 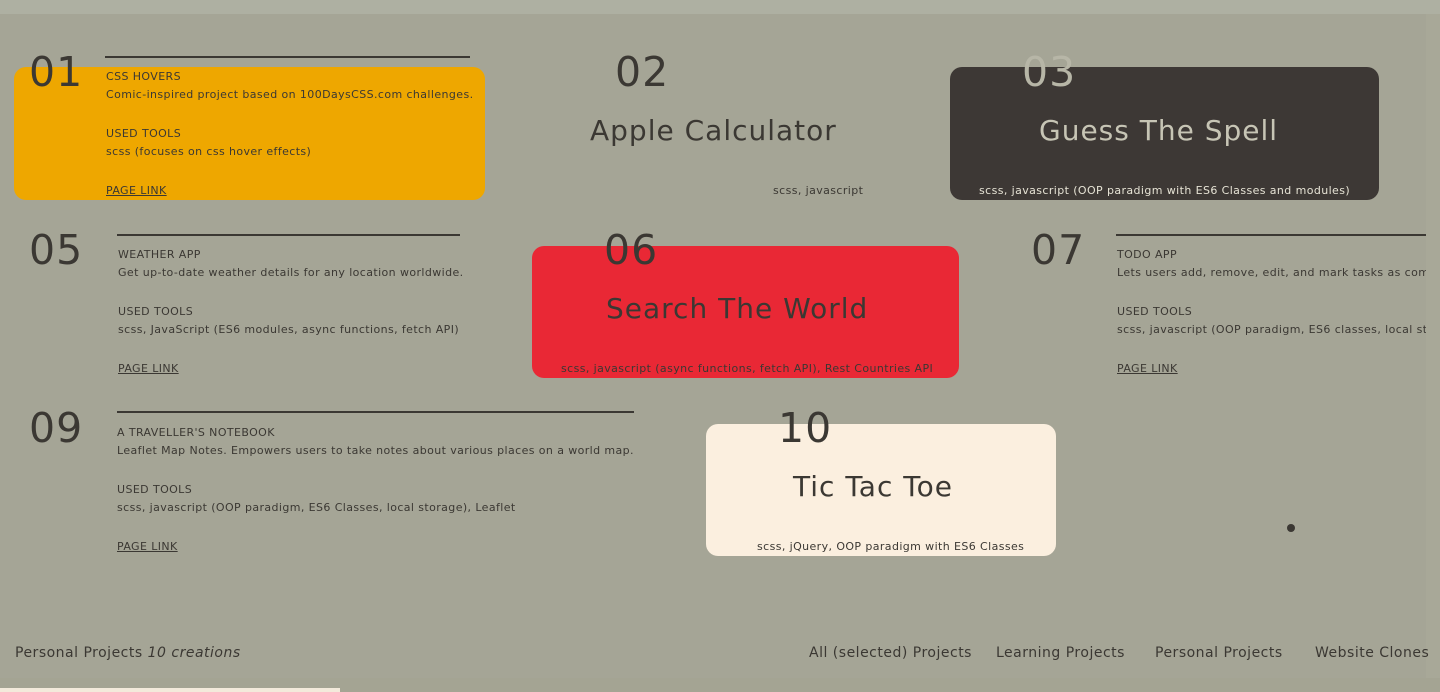 I want to click on progress-indicator, so click(x=170, y=690).